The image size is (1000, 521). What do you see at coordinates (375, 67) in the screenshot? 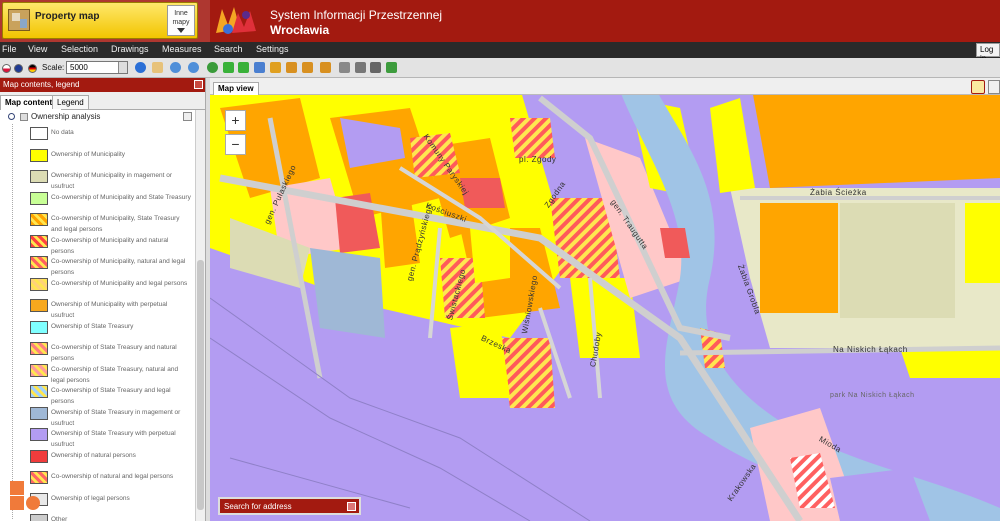
I see `link-icon` at bounding box center [375, 67].